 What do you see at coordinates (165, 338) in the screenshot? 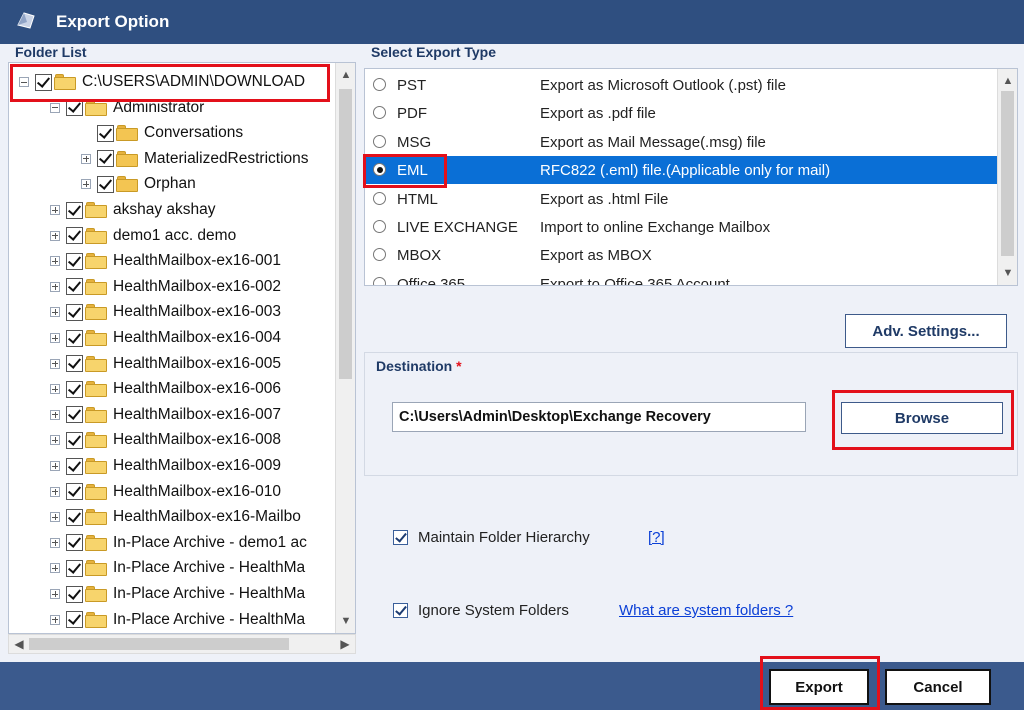
I see `folder-tree-item: HealthMailbox-ex16-004` at bounding box center [165, 338].